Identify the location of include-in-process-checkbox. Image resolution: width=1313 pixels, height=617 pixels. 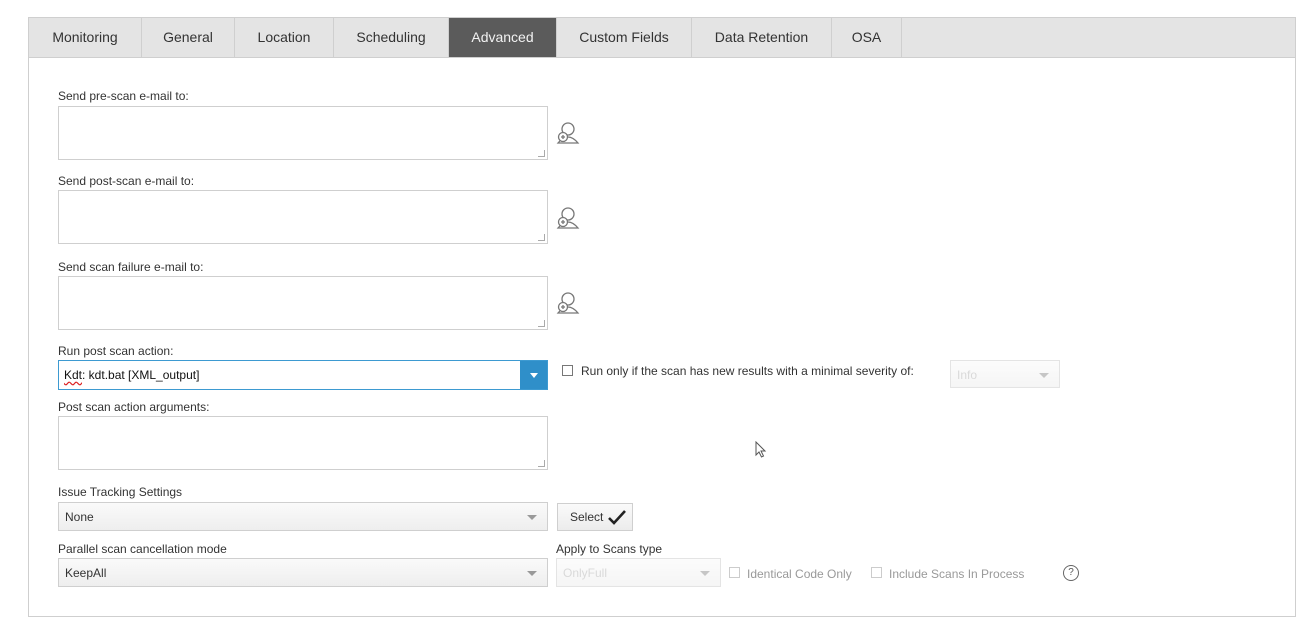
(876, 572).